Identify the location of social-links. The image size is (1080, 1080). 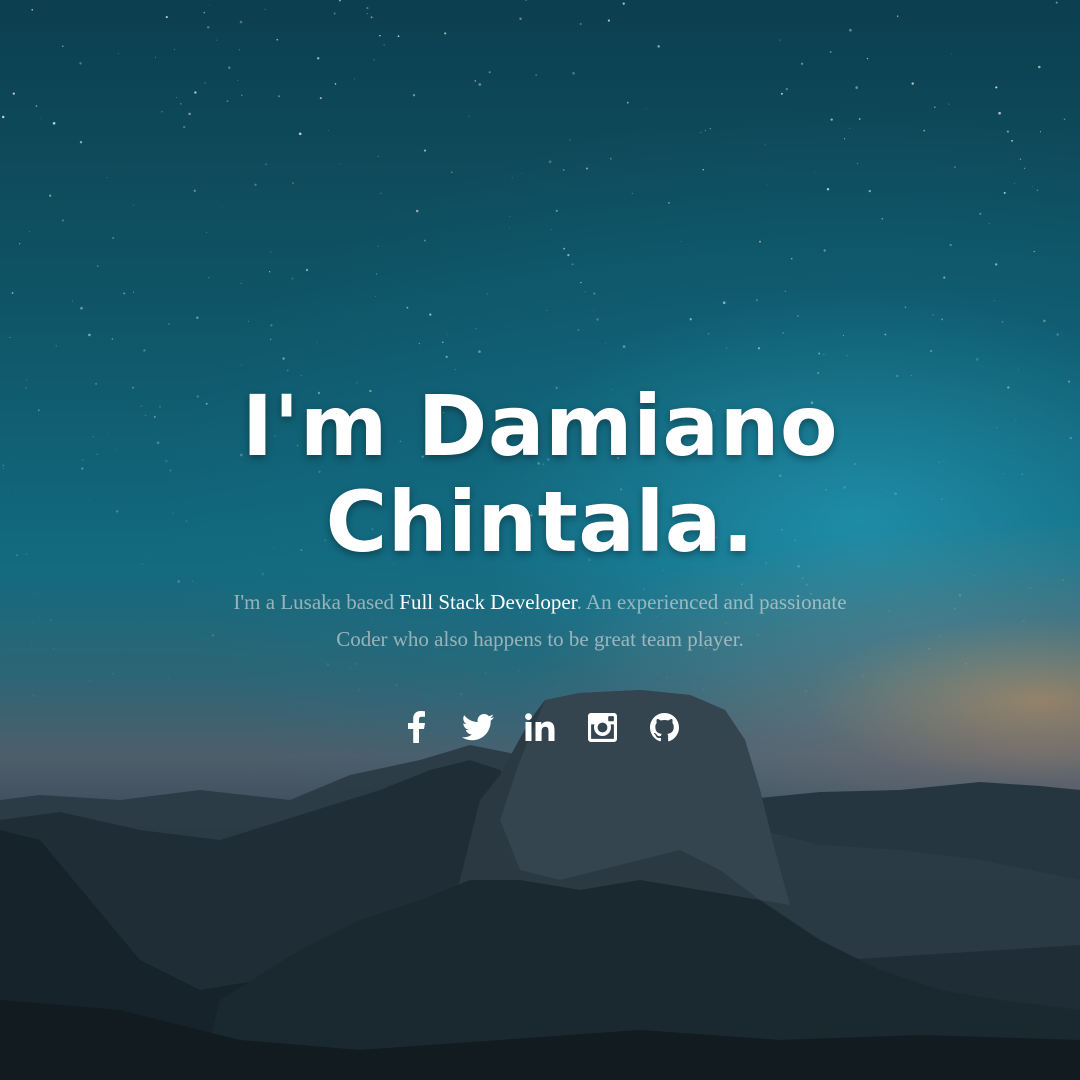
(540, 727).